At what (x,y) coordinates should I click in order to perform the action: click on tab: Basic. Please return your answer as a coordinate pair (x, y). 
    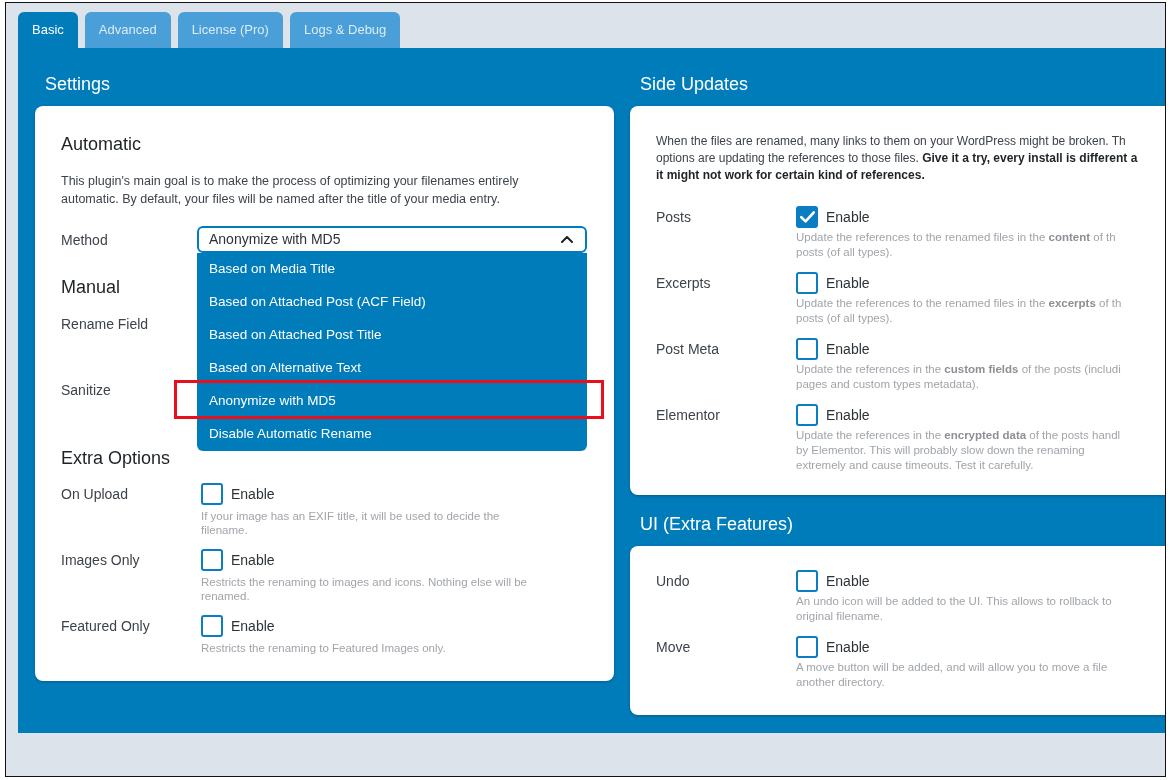
    Looking at the image, I should click on (48, 30).